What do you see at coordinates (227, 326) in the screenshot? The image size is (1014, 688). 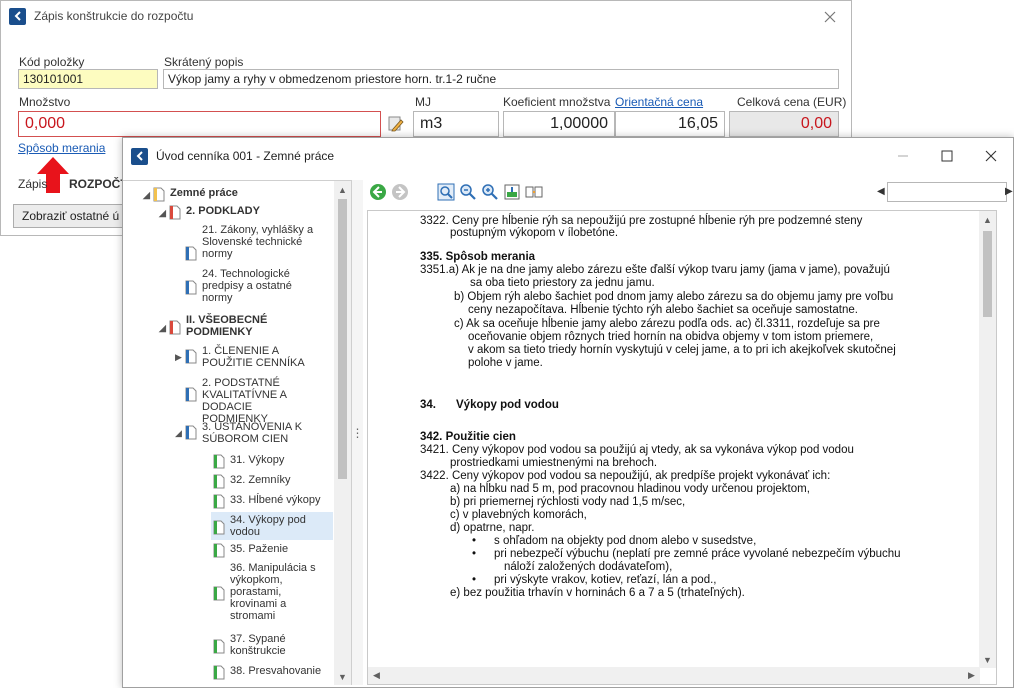 I see `tree-node-label: II. VŠEOBECNÉ PODMIENKY` at bounding box center [227, 326].